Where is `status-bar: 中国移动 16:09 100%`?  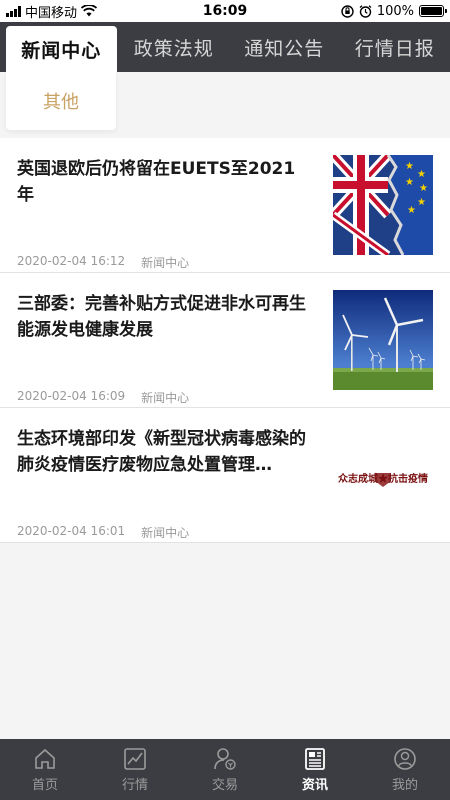 status-bar: 中国移动 16:09 100% is located at coordinates (225, 11).